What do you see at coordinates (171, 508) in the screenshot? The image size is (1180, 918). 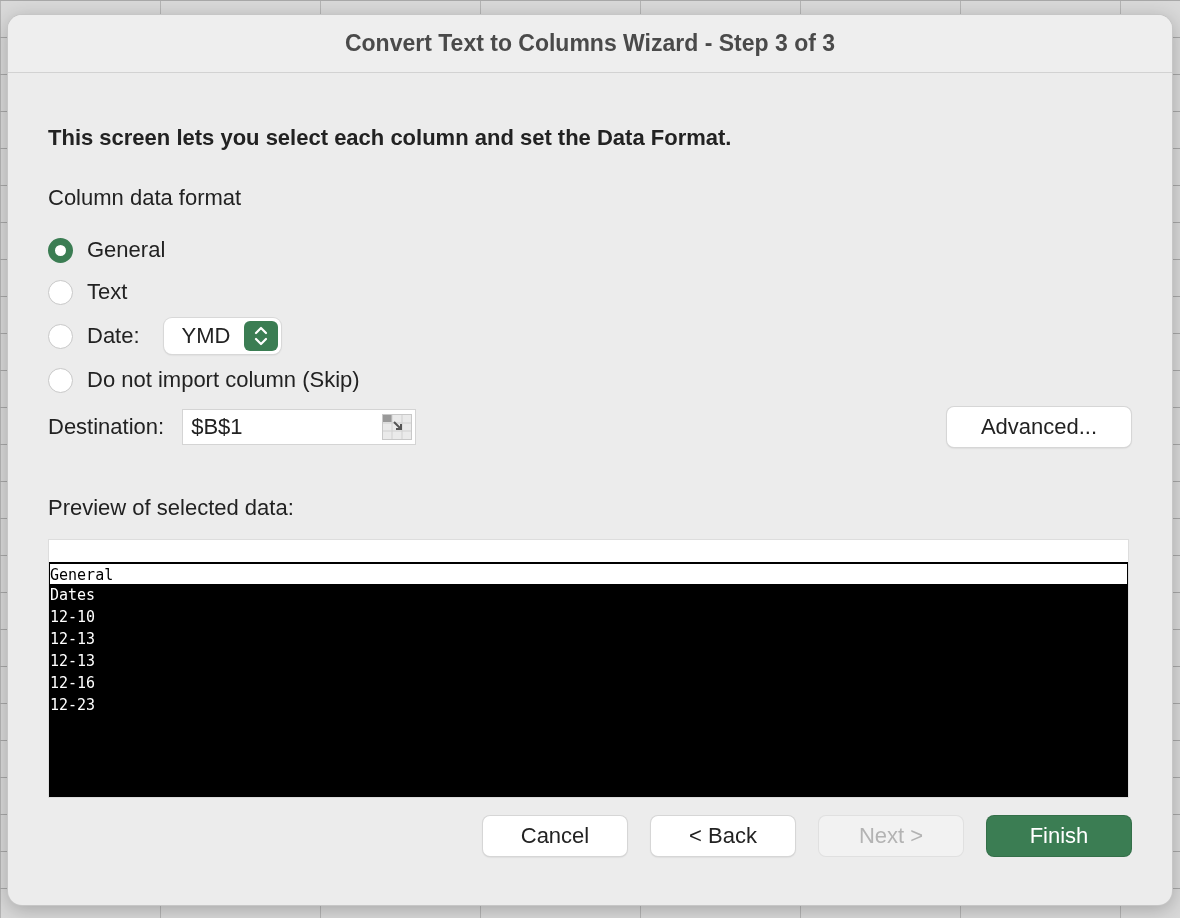 I see `preview-label: Preview of selected data:` at bounding box center [171, 508].